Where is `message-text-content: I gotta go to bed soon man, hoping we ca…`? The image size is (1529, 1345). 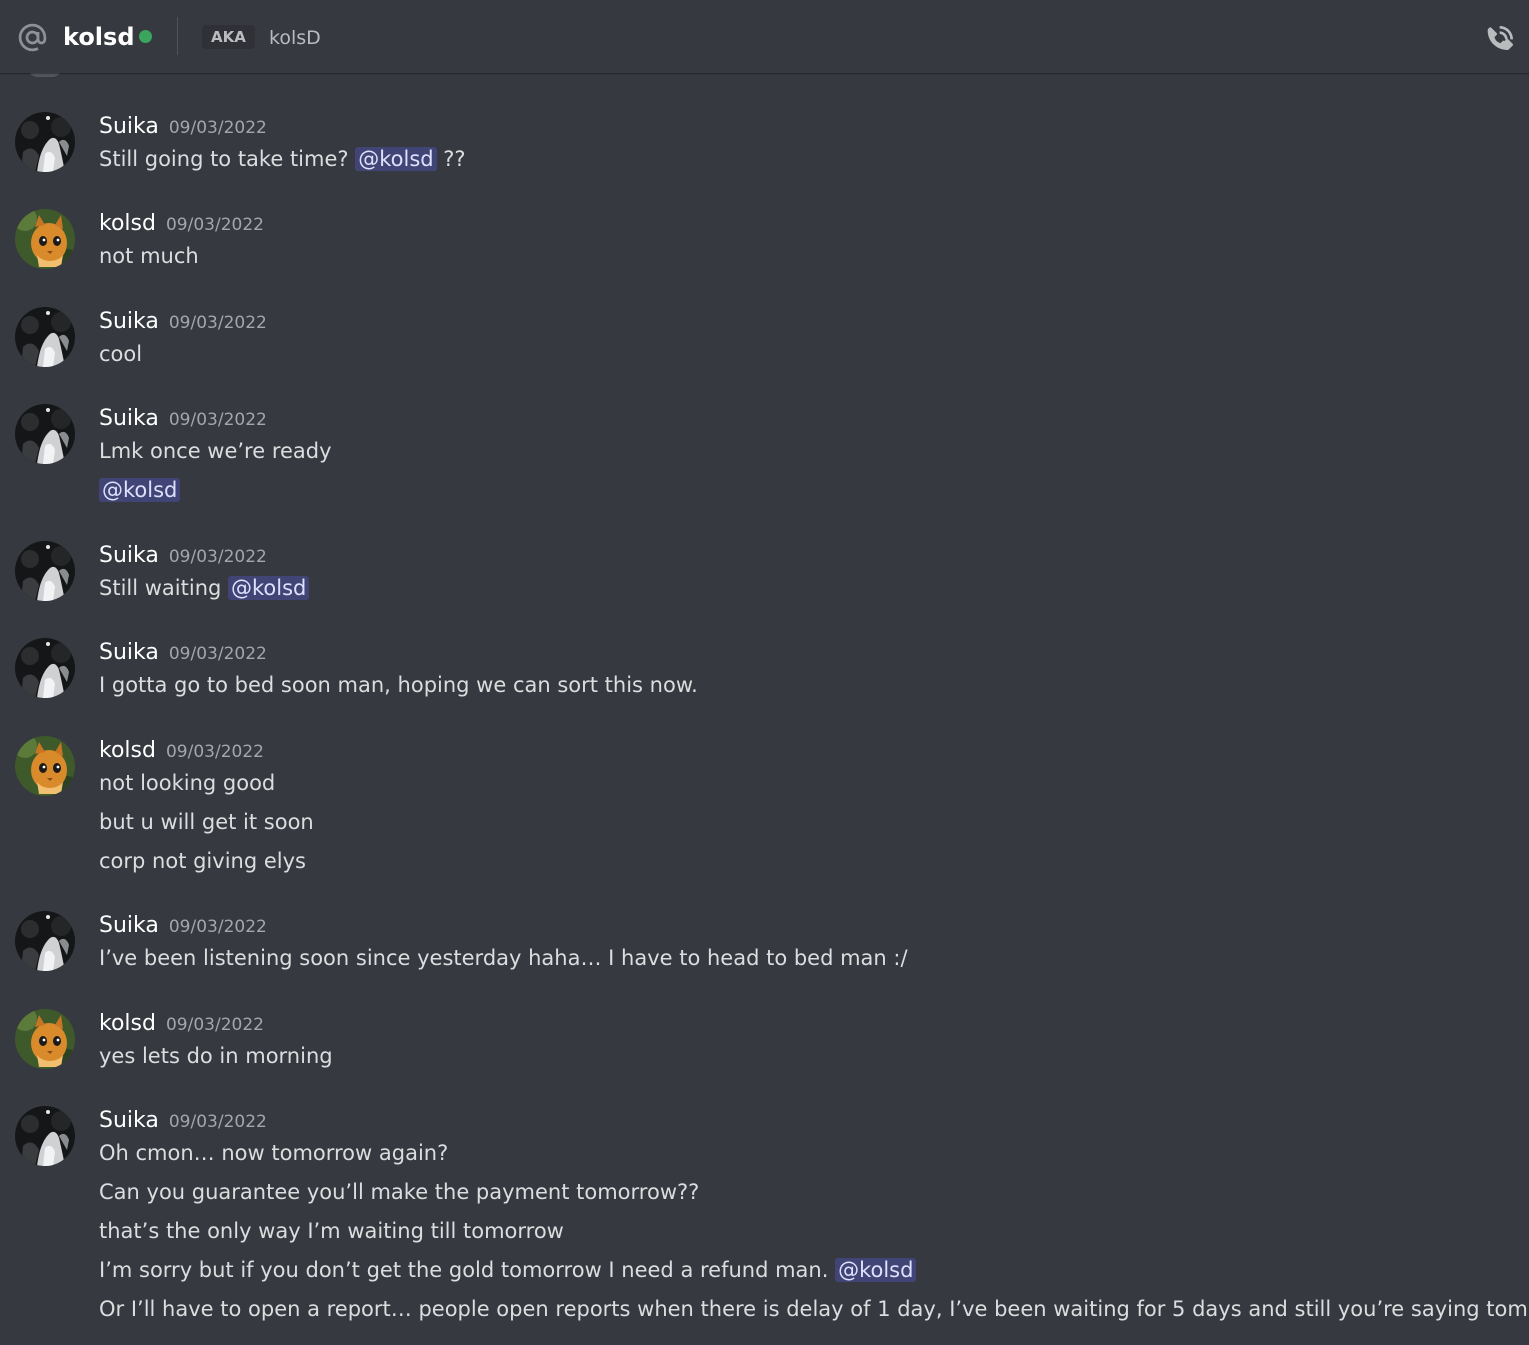 message-text-content: I gotta go to bed soon man, hoping we ca… is located at coordinates (398, 685).